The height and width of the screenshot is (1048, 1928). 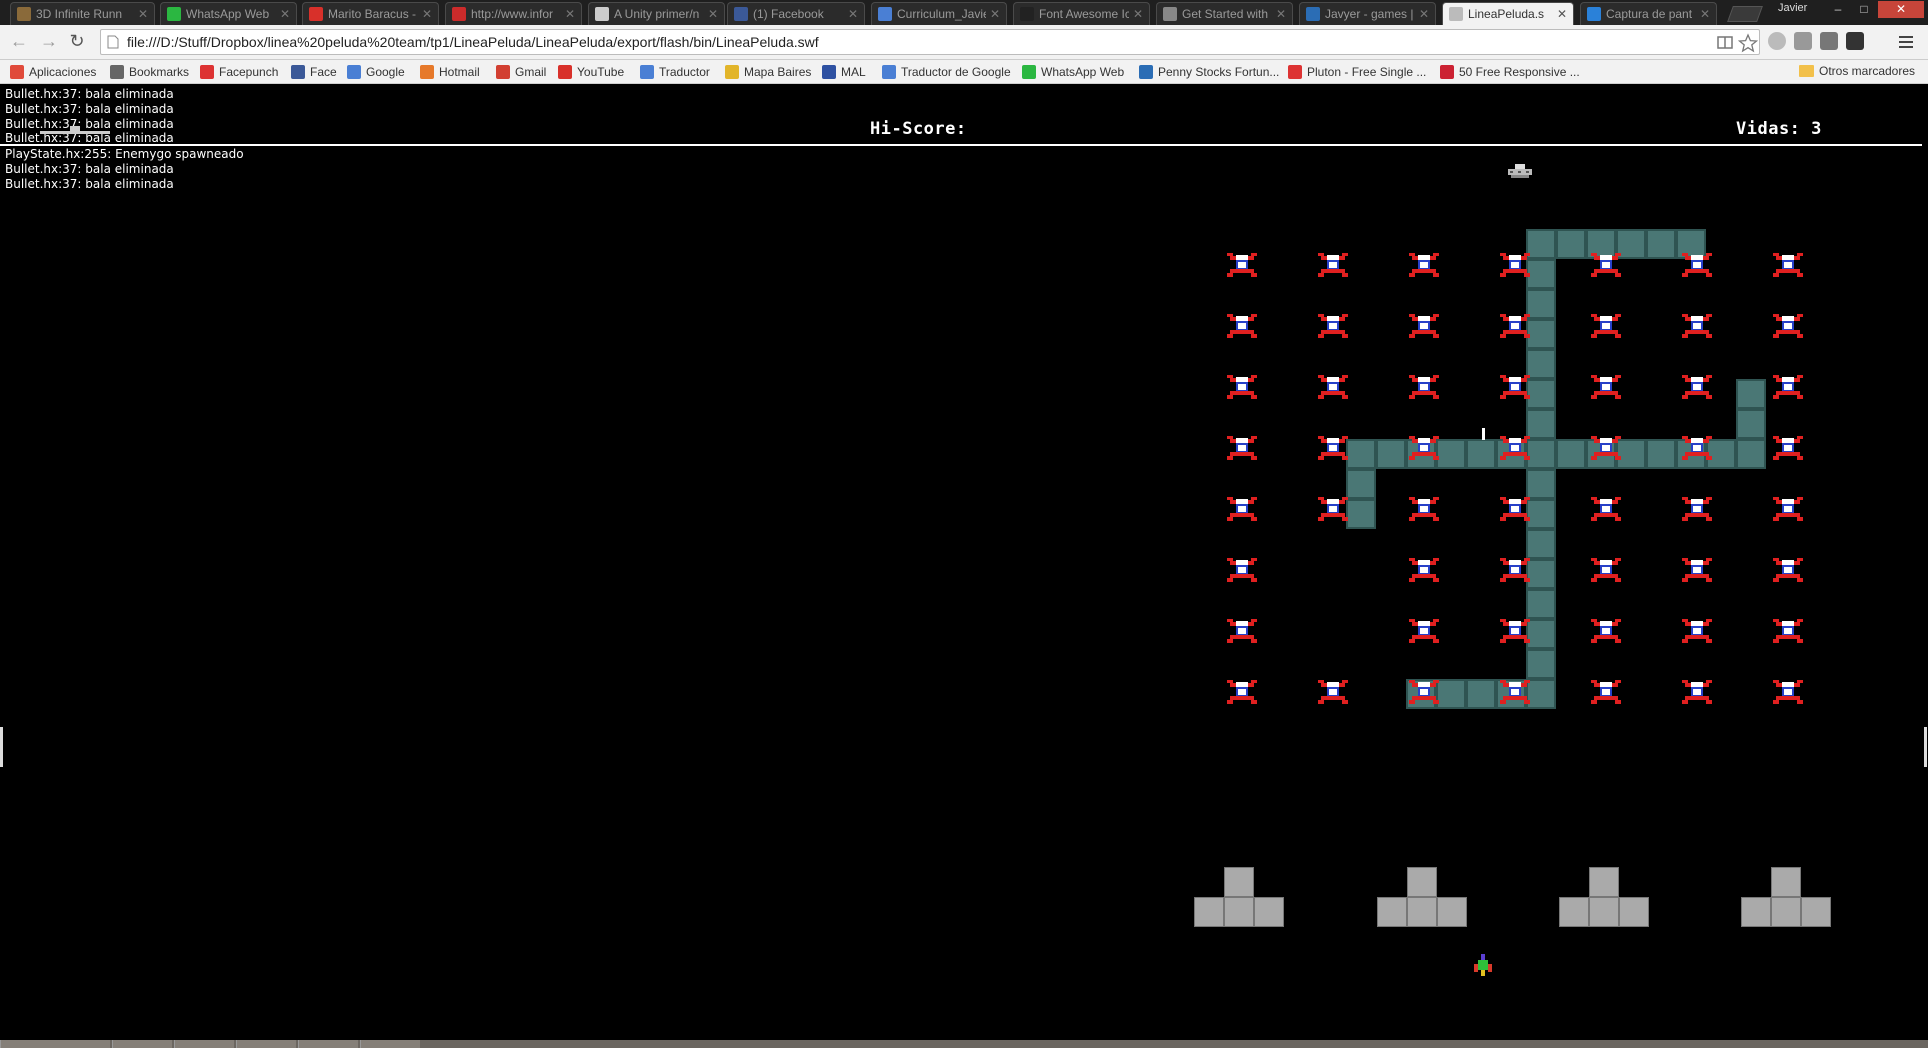 I want to click on tab-2: WhatsApp Web ✕, so click(x=228, y=13).